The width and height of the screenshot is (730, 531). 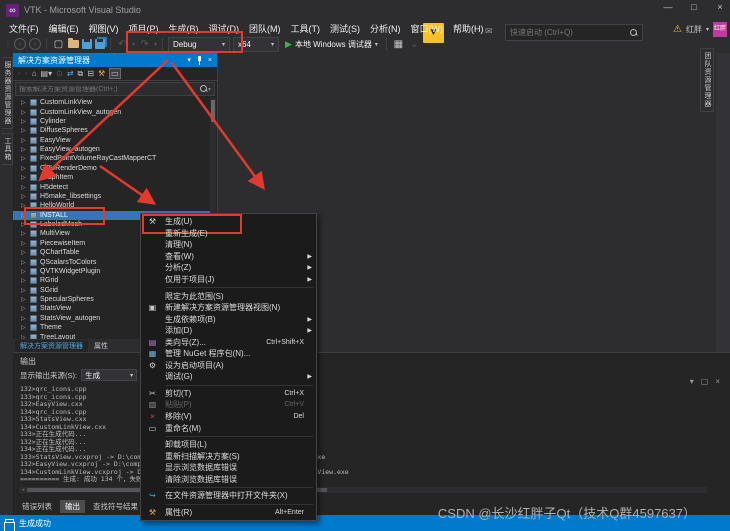 I want to click on context-menu-item: 生成依赖项(B) ▶, so click(x=228, y=319).